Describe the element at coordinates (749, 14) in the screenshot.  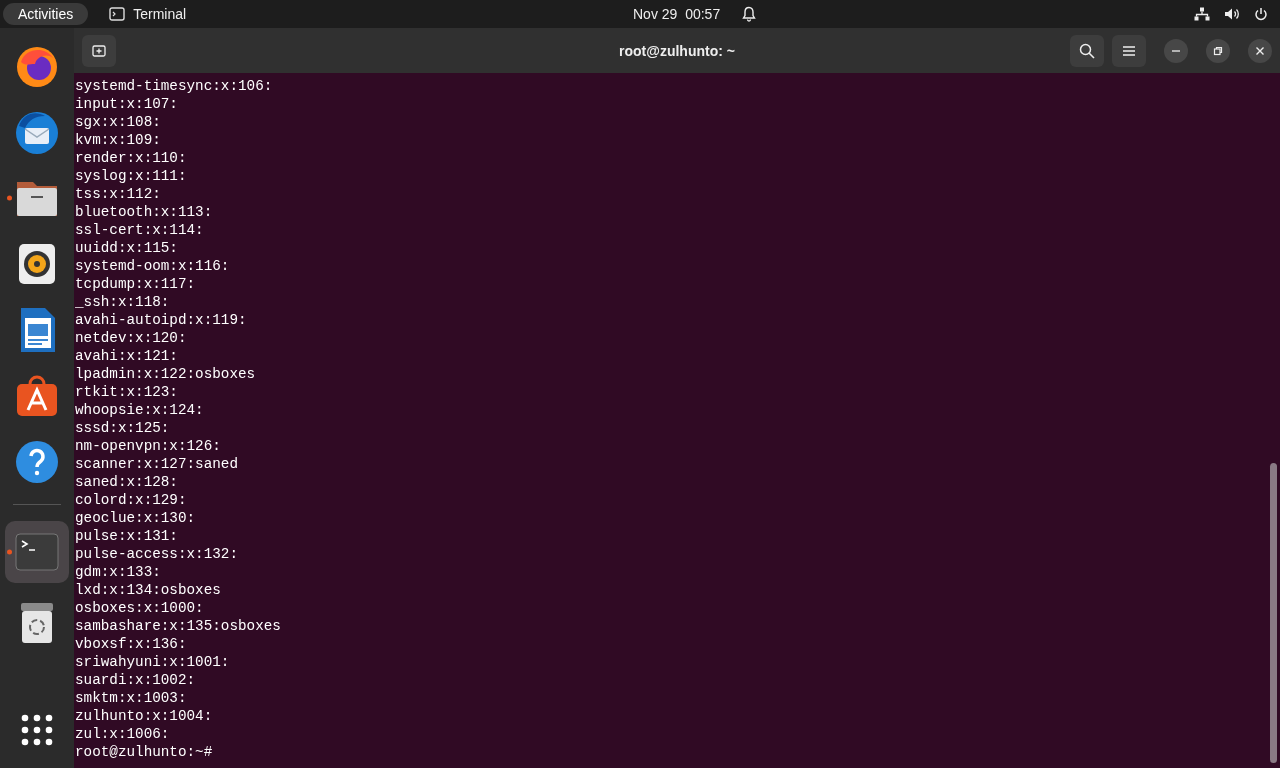
I see `bell-icon` at that location.